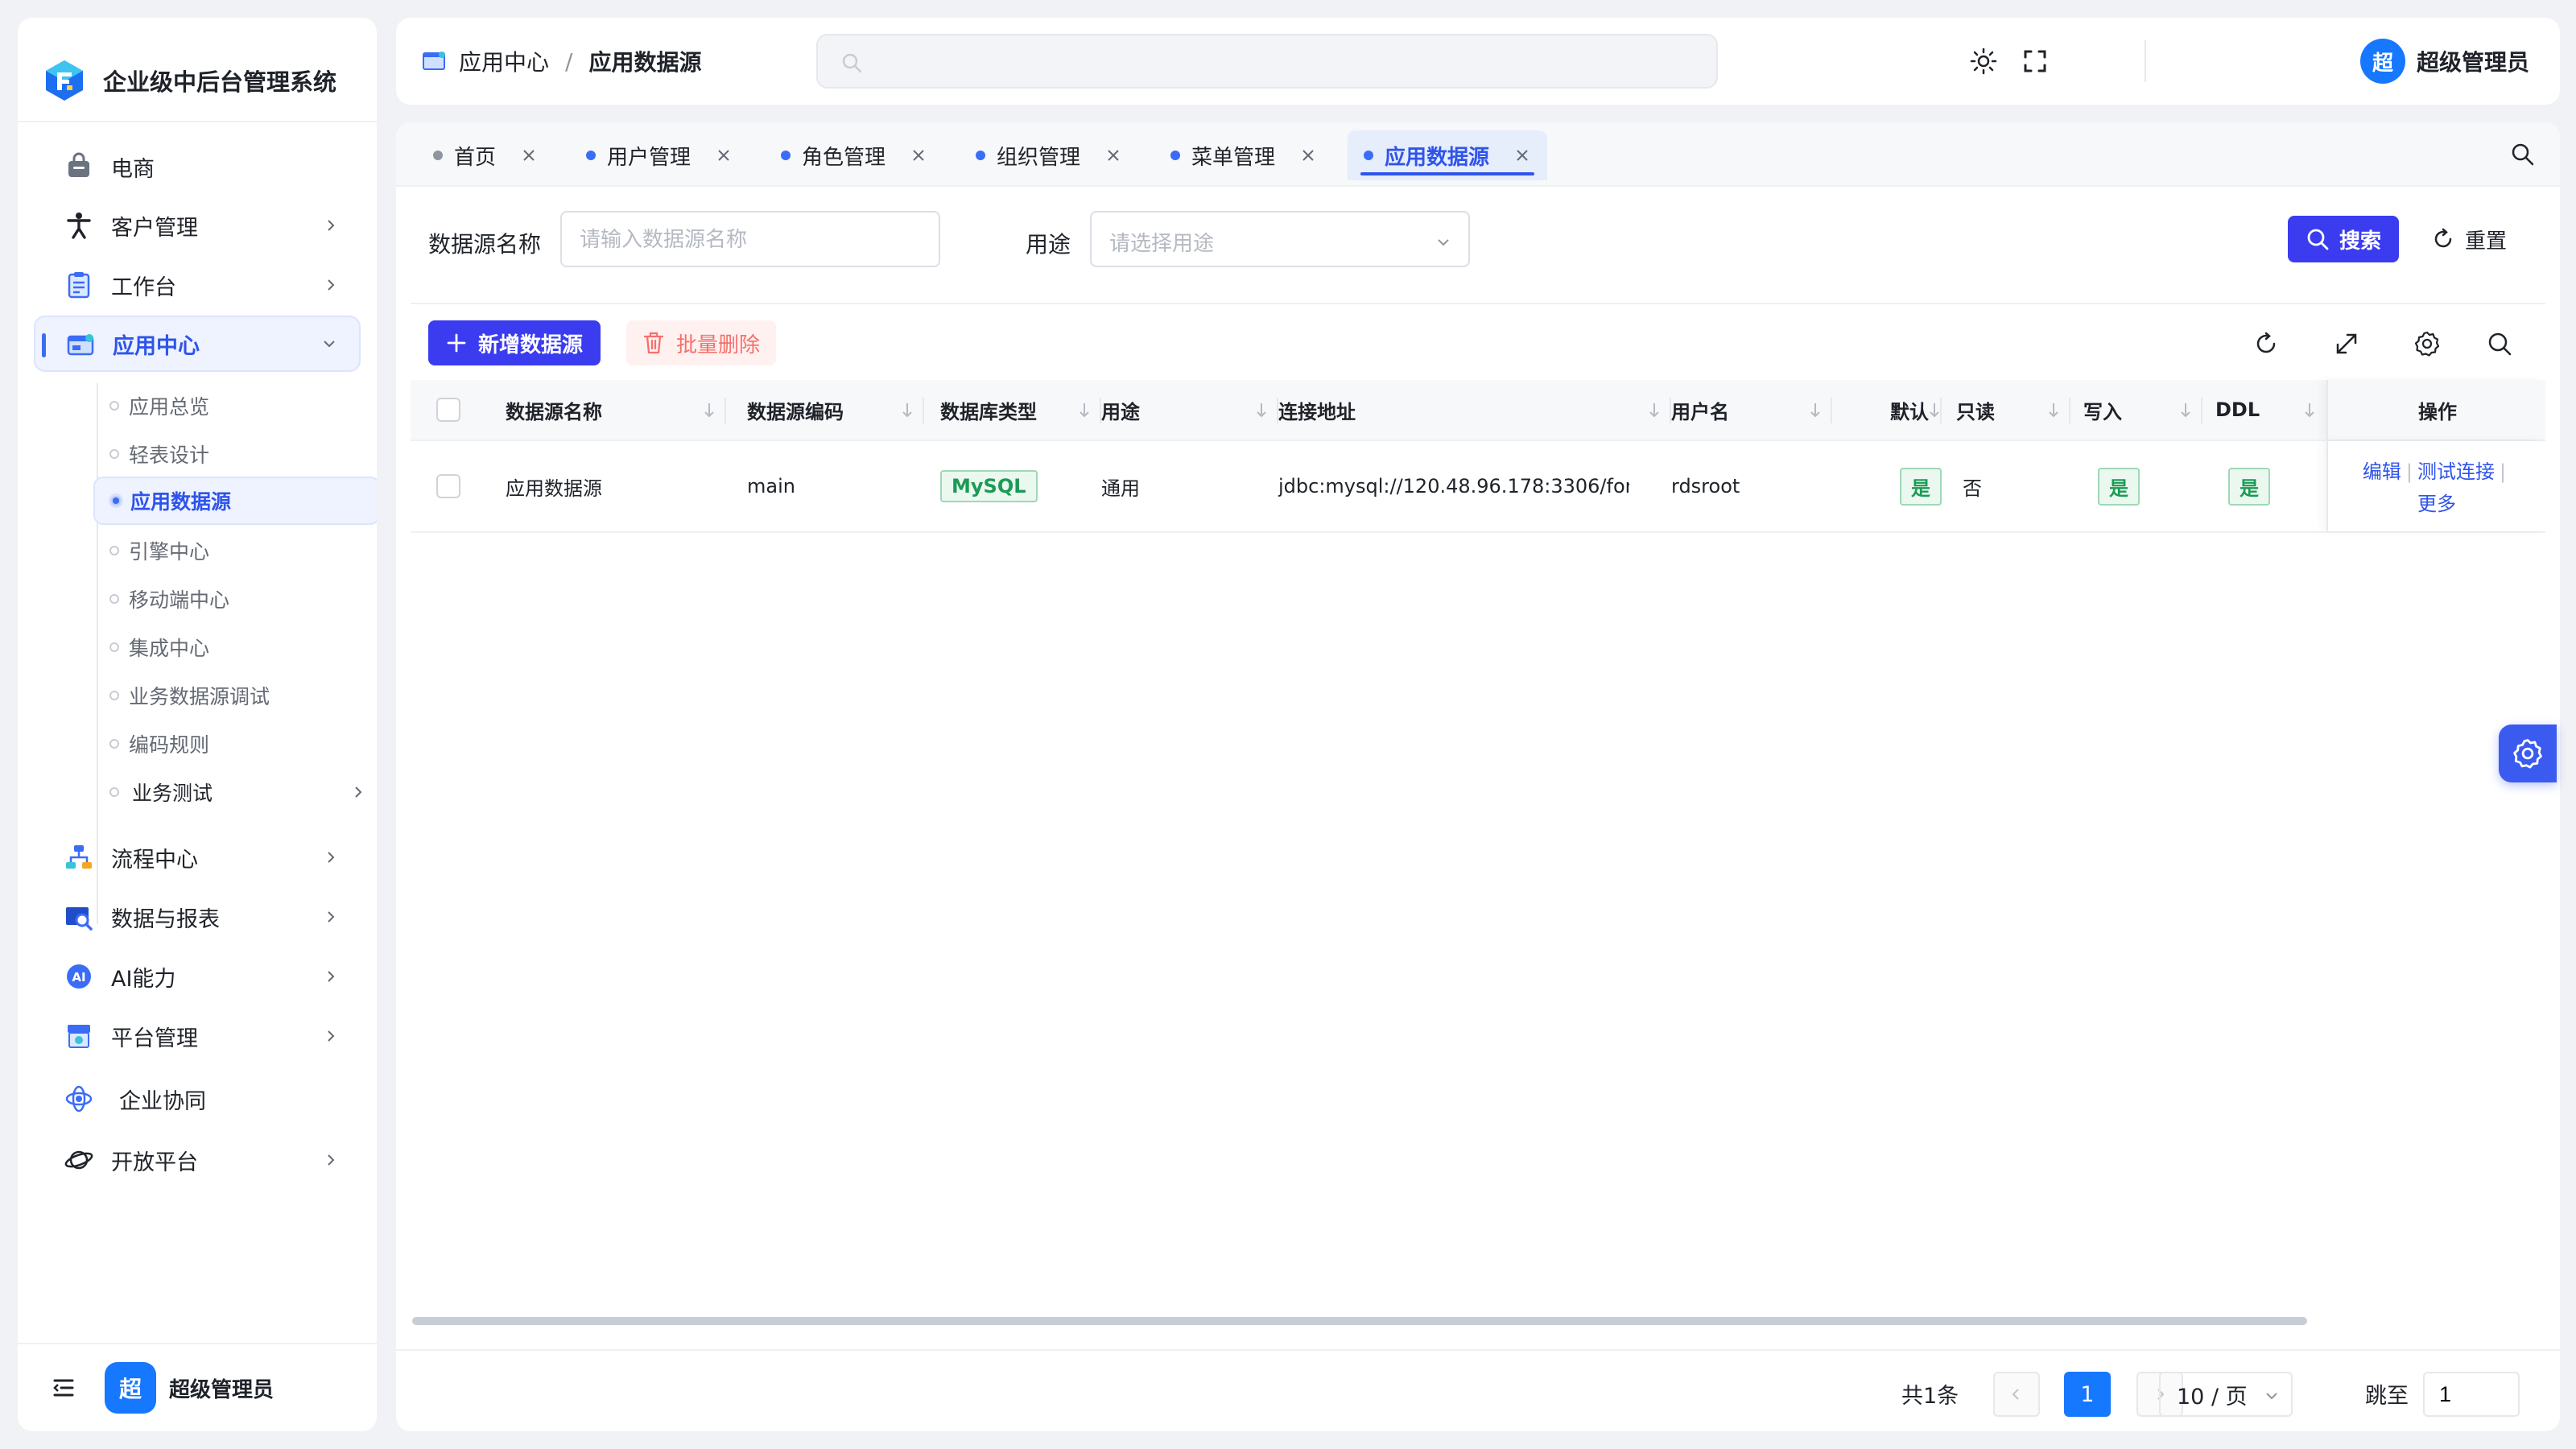 This screenshot has width=2576, height=1449. I want to click on tab-home: 首页, so click(485, 155).